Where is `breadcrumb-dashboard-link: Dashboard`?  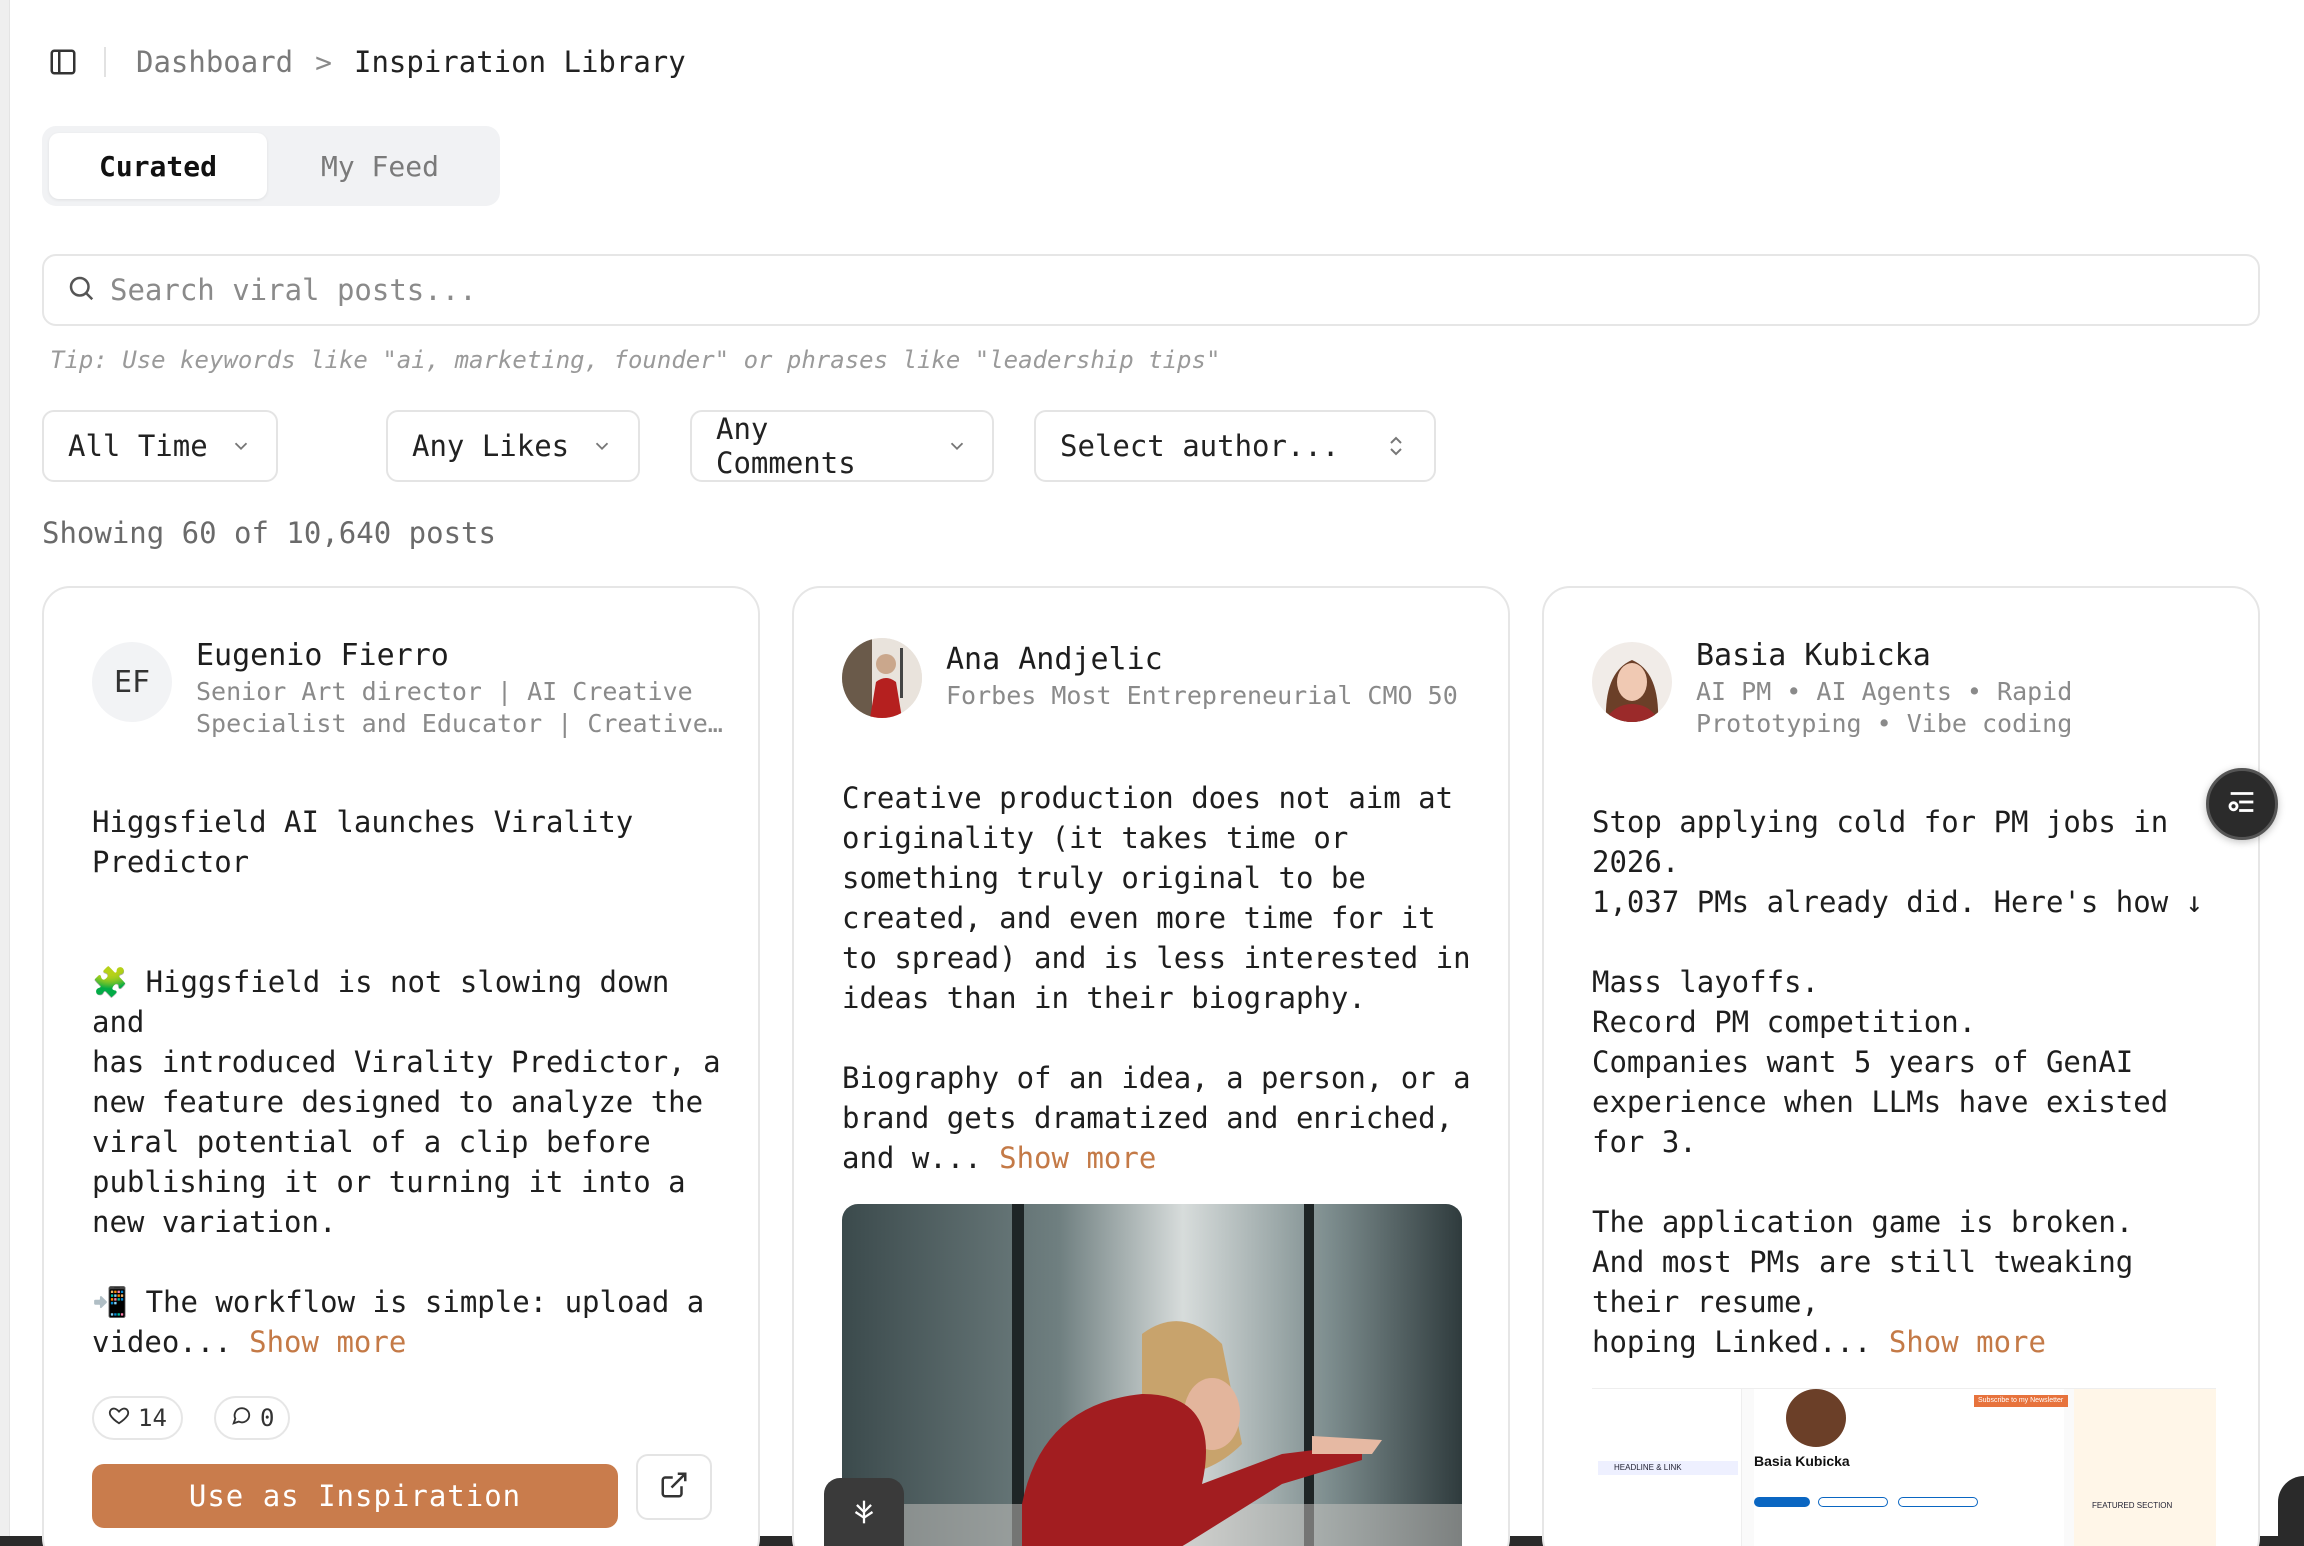 breadcrumb-dashboard-link: Dashboard is located at coordinates (214, 62).